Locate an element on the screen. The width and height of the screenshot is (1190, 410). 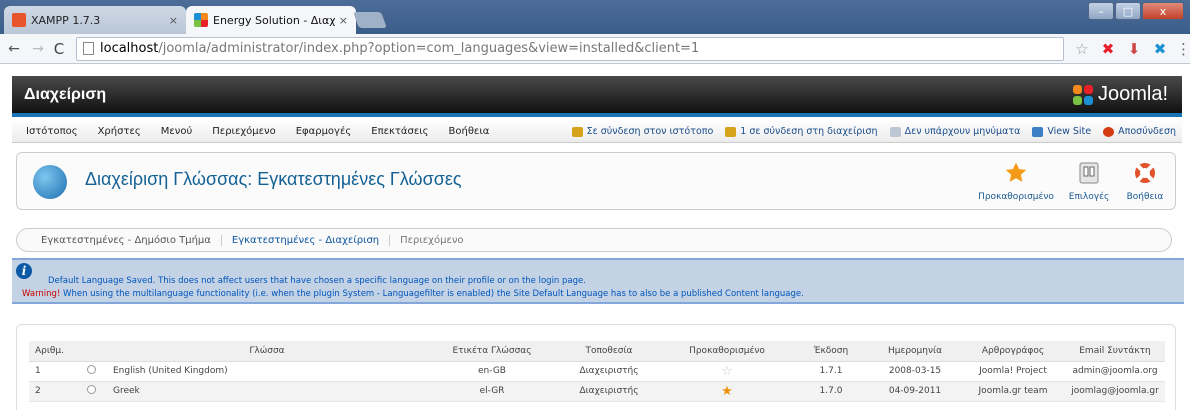
star-outline-icon: ☆ is located at coordinates (727, 371).